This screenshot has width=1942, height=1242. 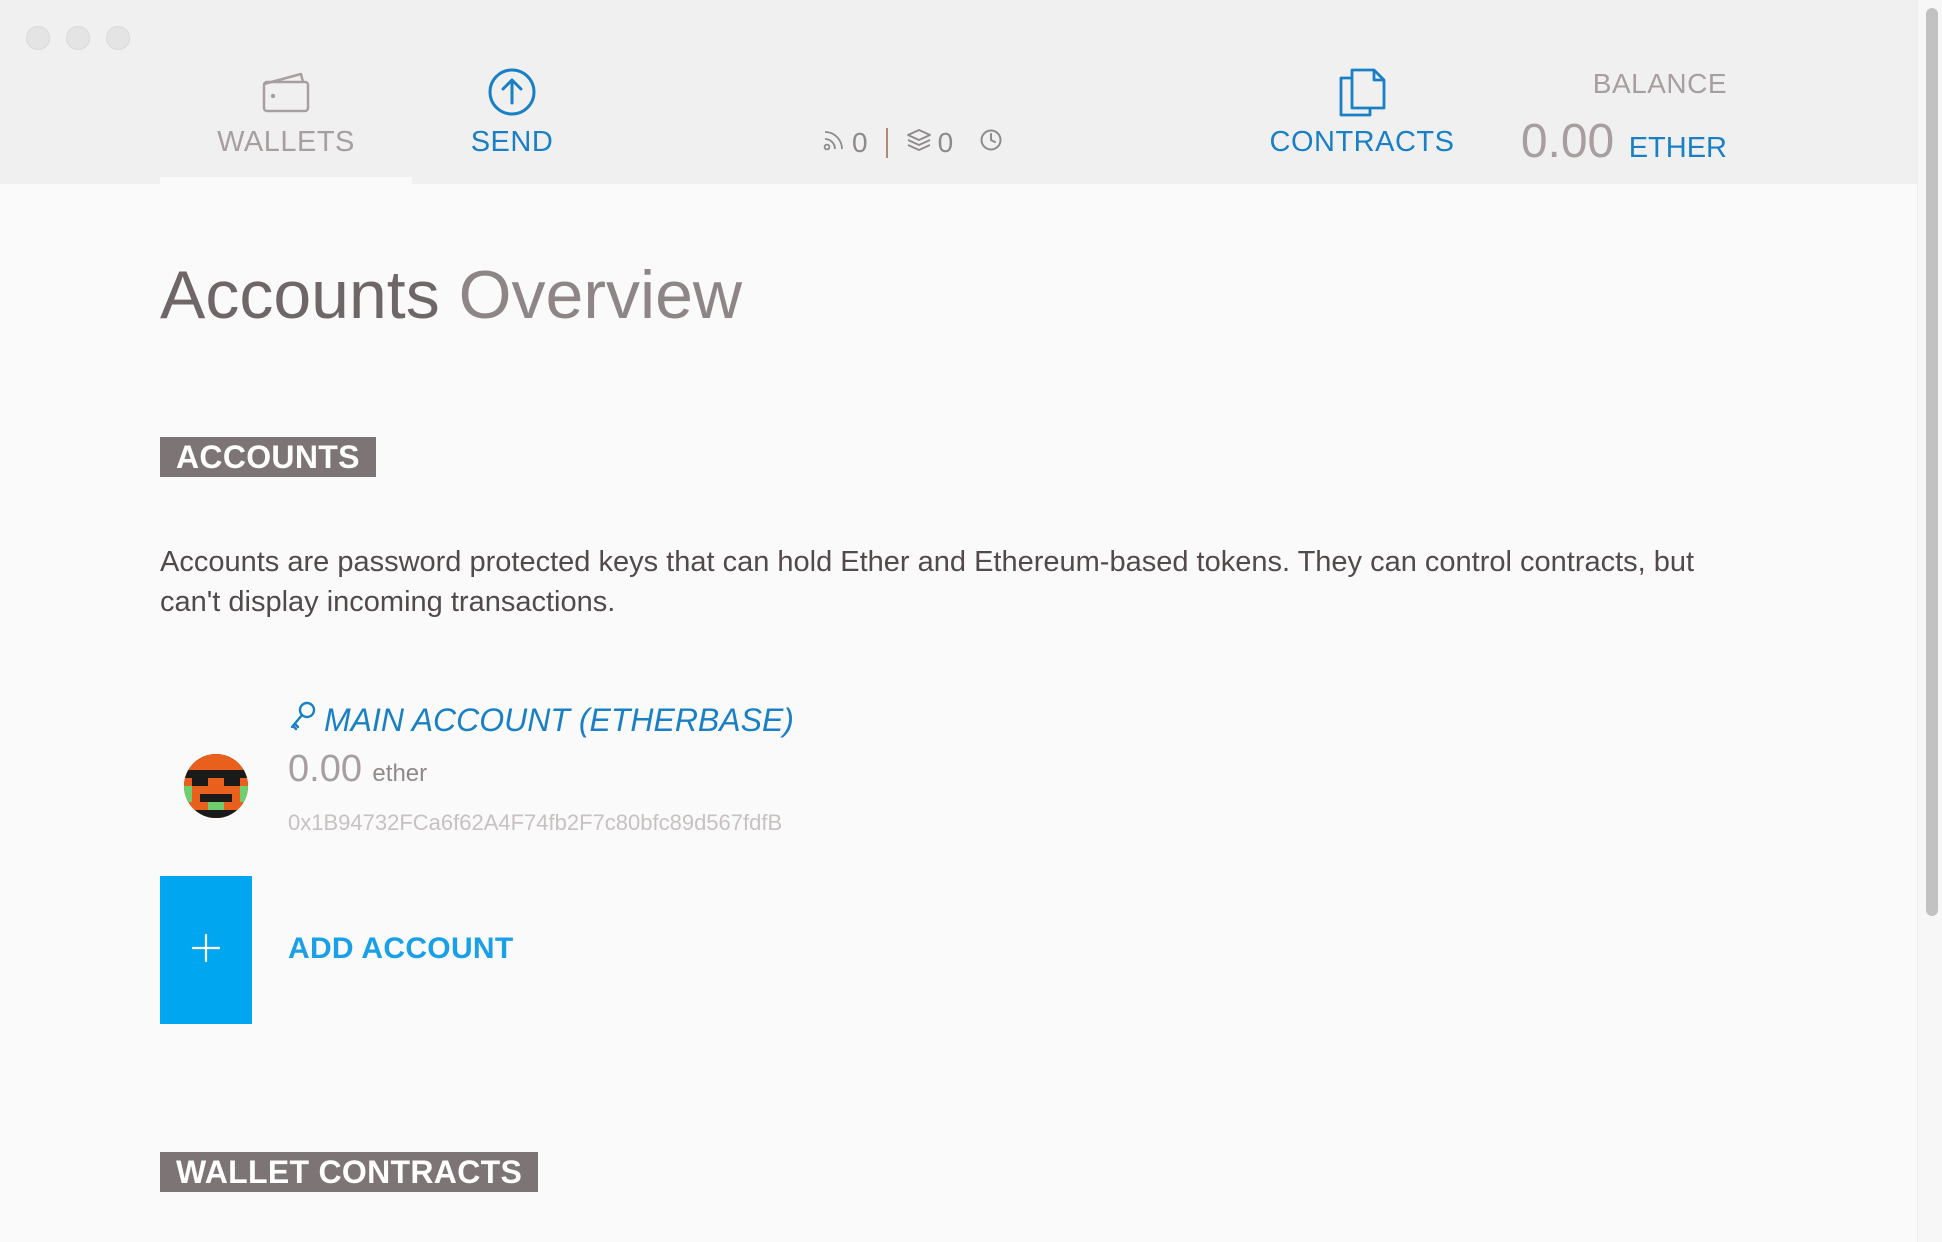 I want to click on tab-send-label: SEND, so click(x=512, y=142).